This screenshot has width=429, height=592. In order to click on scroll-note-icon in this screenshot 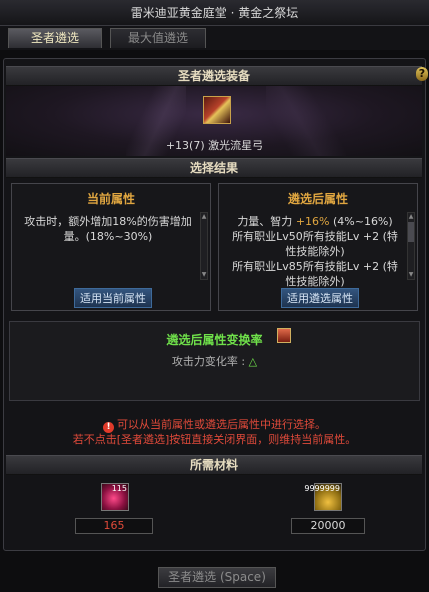, I will do `click(284, 335)`.